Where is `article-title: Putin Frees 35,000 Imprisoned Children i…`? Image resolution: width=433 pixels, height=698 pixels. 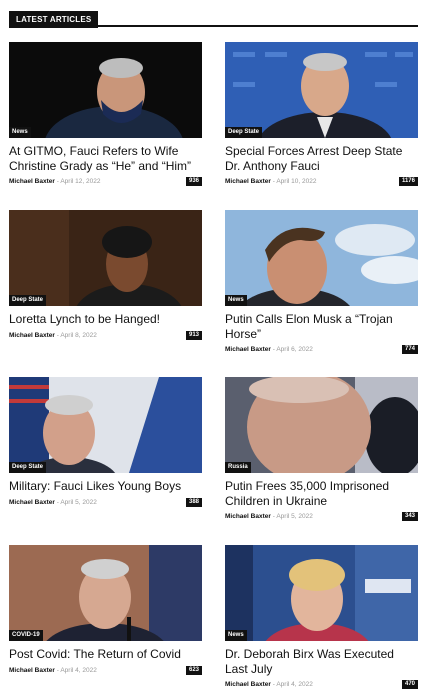 article-title: Putin Frees 35,000 Imprisoned Children i… is located at coordinates (321, 493).